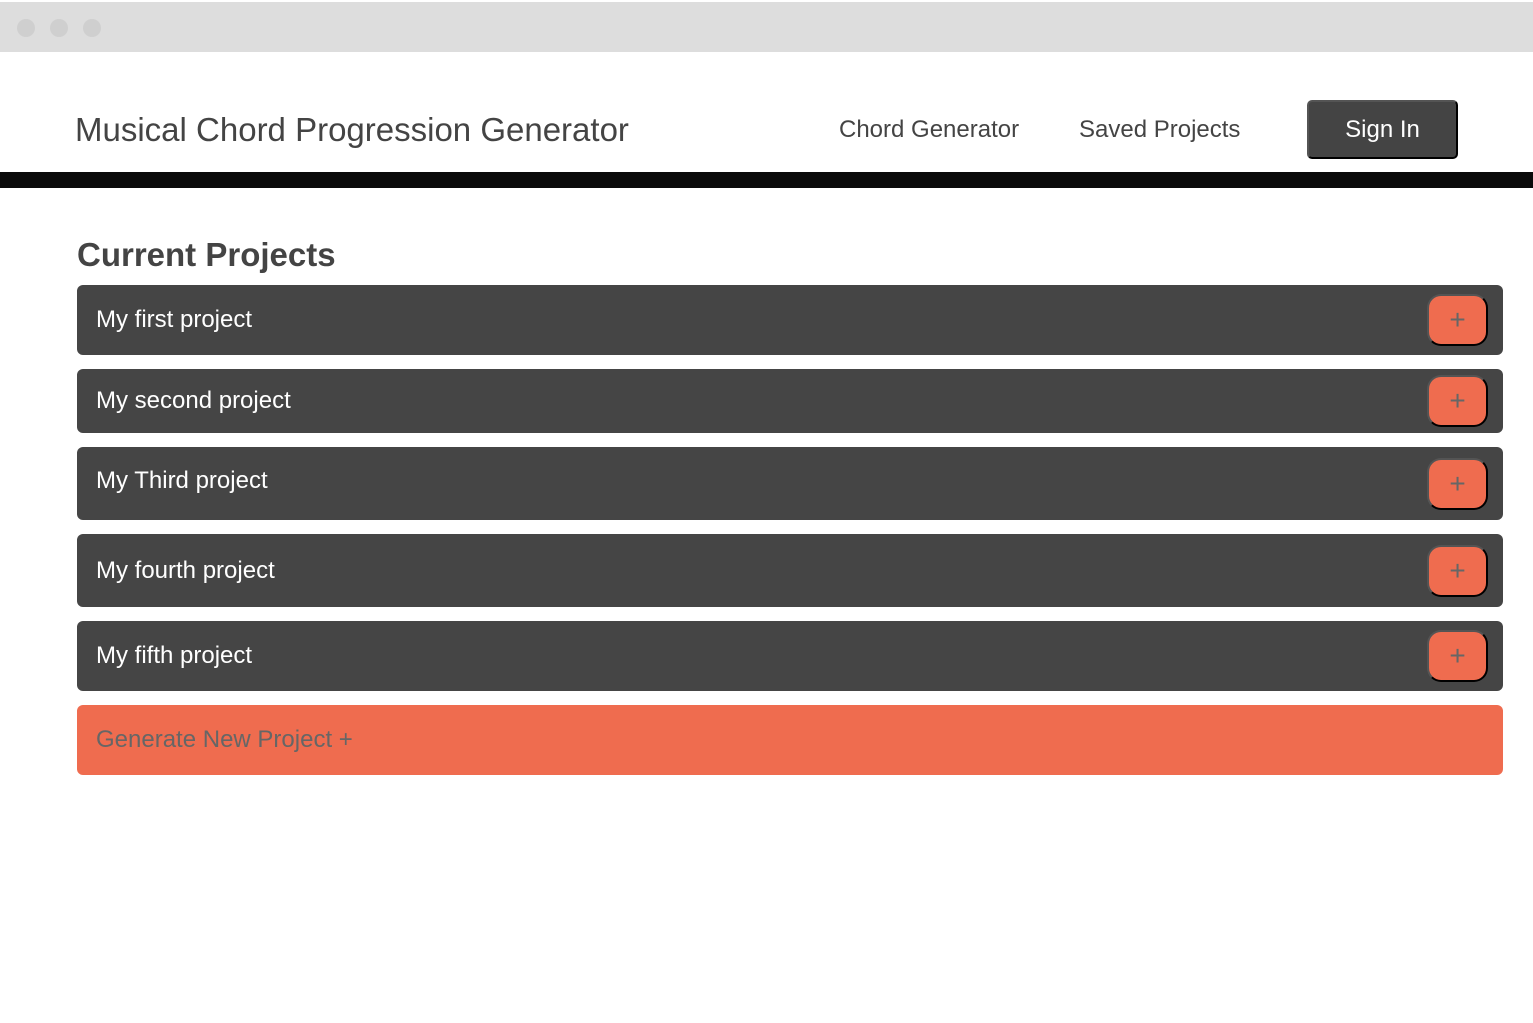 This screenshot has height=1023, width=1533. Describe the element at coordinates (352, 129) in the screenshot. I see `site-title: Musical Chord Progression Generator` at that location.